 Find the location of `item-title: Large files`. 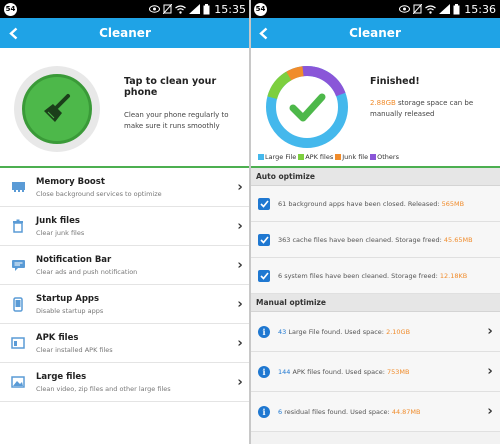

item-title: Large files is located at coordinates (61, 376).